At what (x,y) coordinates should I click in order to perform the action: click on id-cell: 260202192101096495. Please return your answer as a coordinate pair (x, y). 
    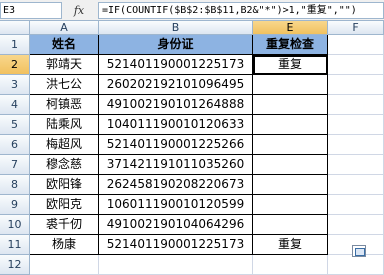
    Looking at the image, I should click on (176, 85).